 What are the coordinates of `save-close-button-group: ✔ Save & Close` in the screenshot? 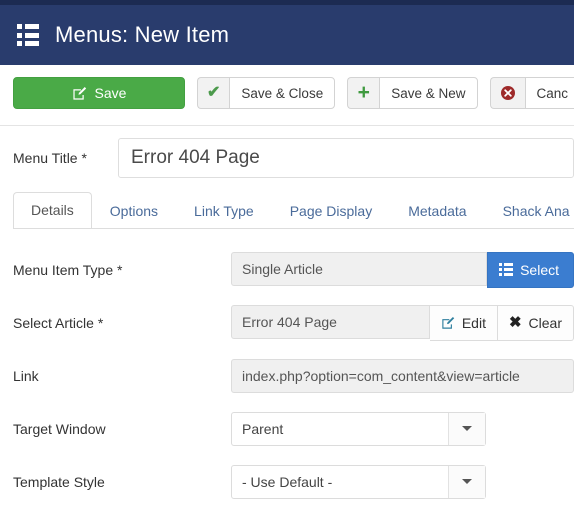 It's located at (266, 93).